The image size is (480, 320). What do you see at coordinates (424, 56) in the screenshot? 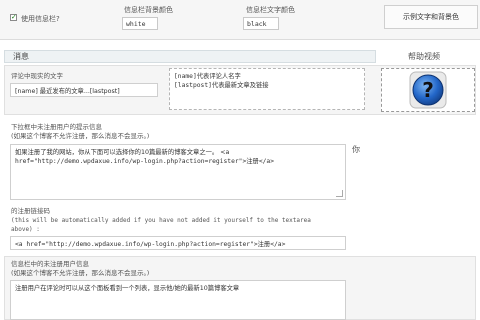
I see `help-video-label: 帮助视频` at bounding box center [424, 56].